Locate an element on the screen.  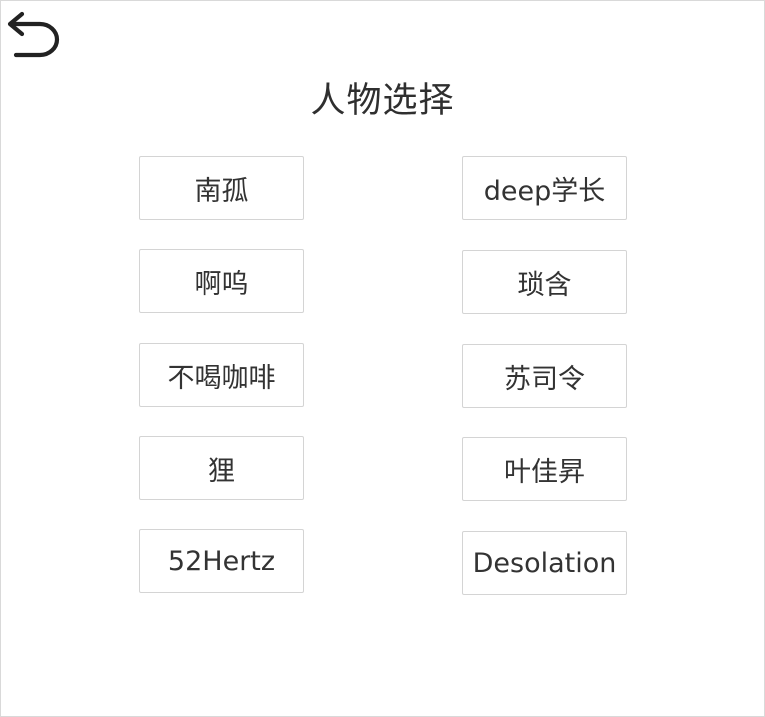
character-option-suohan: 琐含 is located at coordinates (544, 282).